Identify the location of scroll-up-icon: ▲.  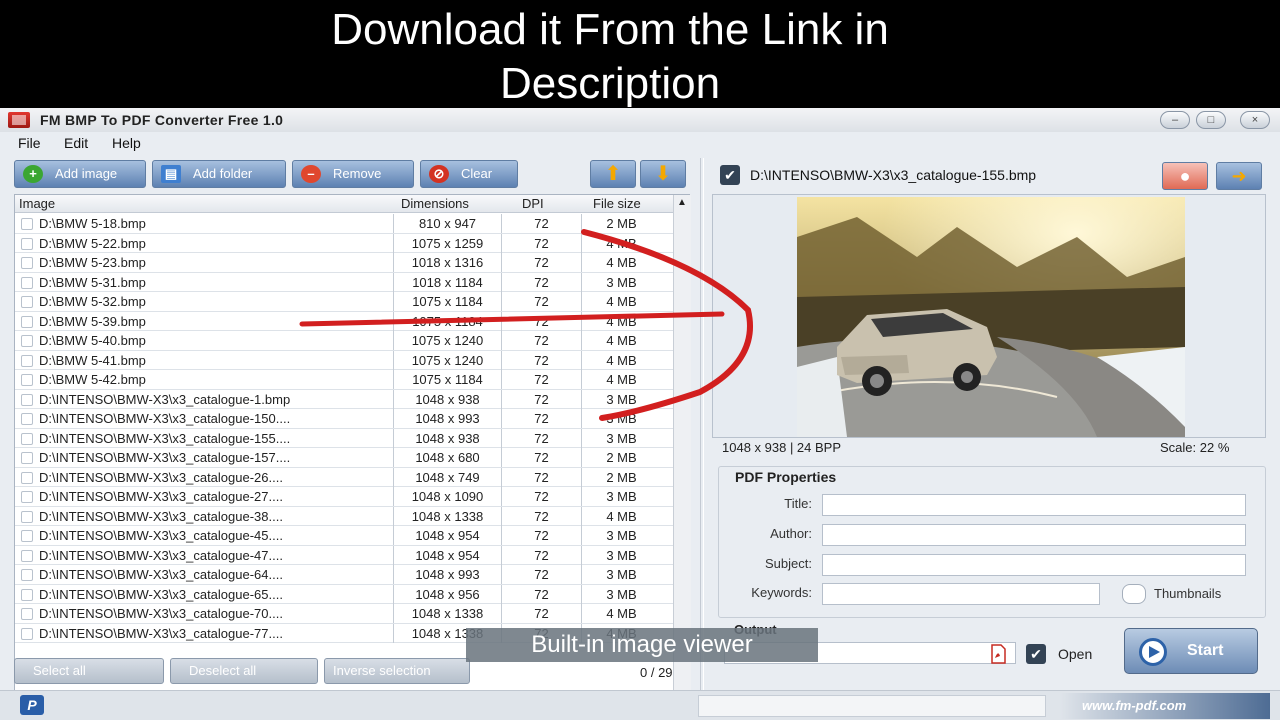
(682, 202).